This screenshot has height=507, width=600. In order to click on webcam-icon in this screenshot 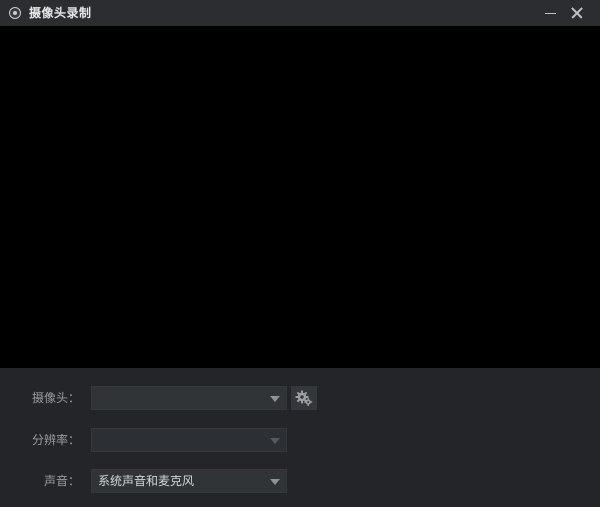, I will do `click(15, 13)`.